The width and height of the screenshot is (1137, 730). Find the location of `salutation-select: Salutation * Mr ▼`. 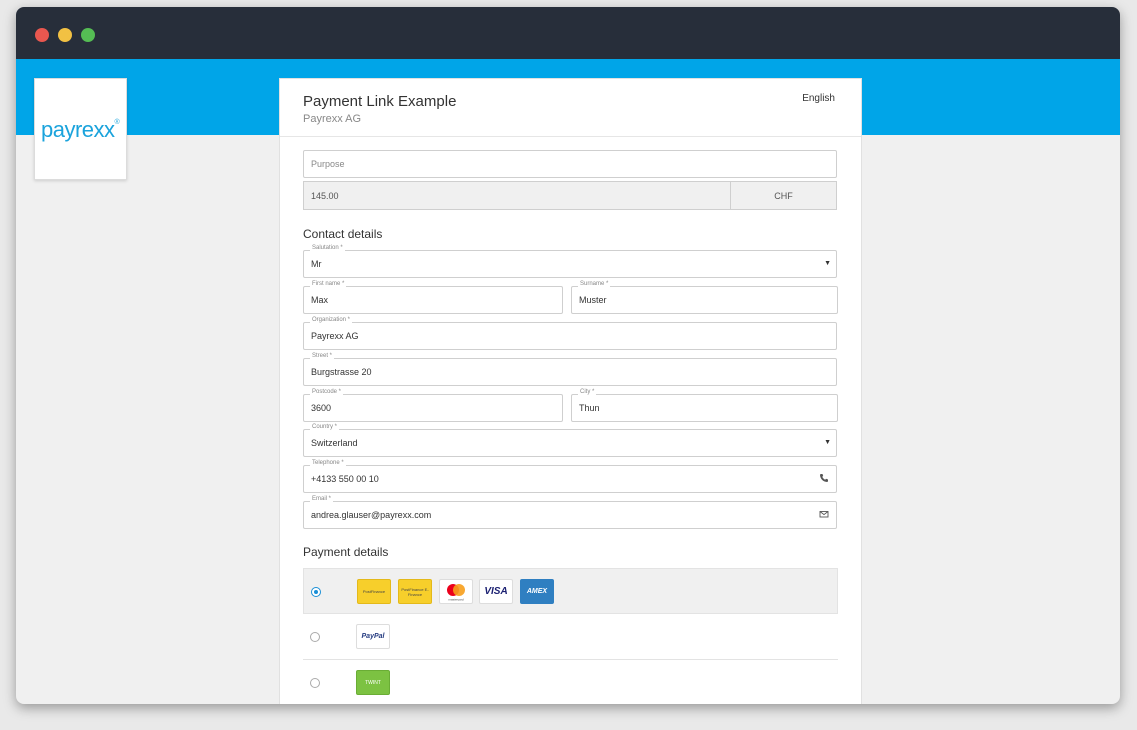

salutation-select: Salutation * Mr ▼ is located at coordinates (570, 261).